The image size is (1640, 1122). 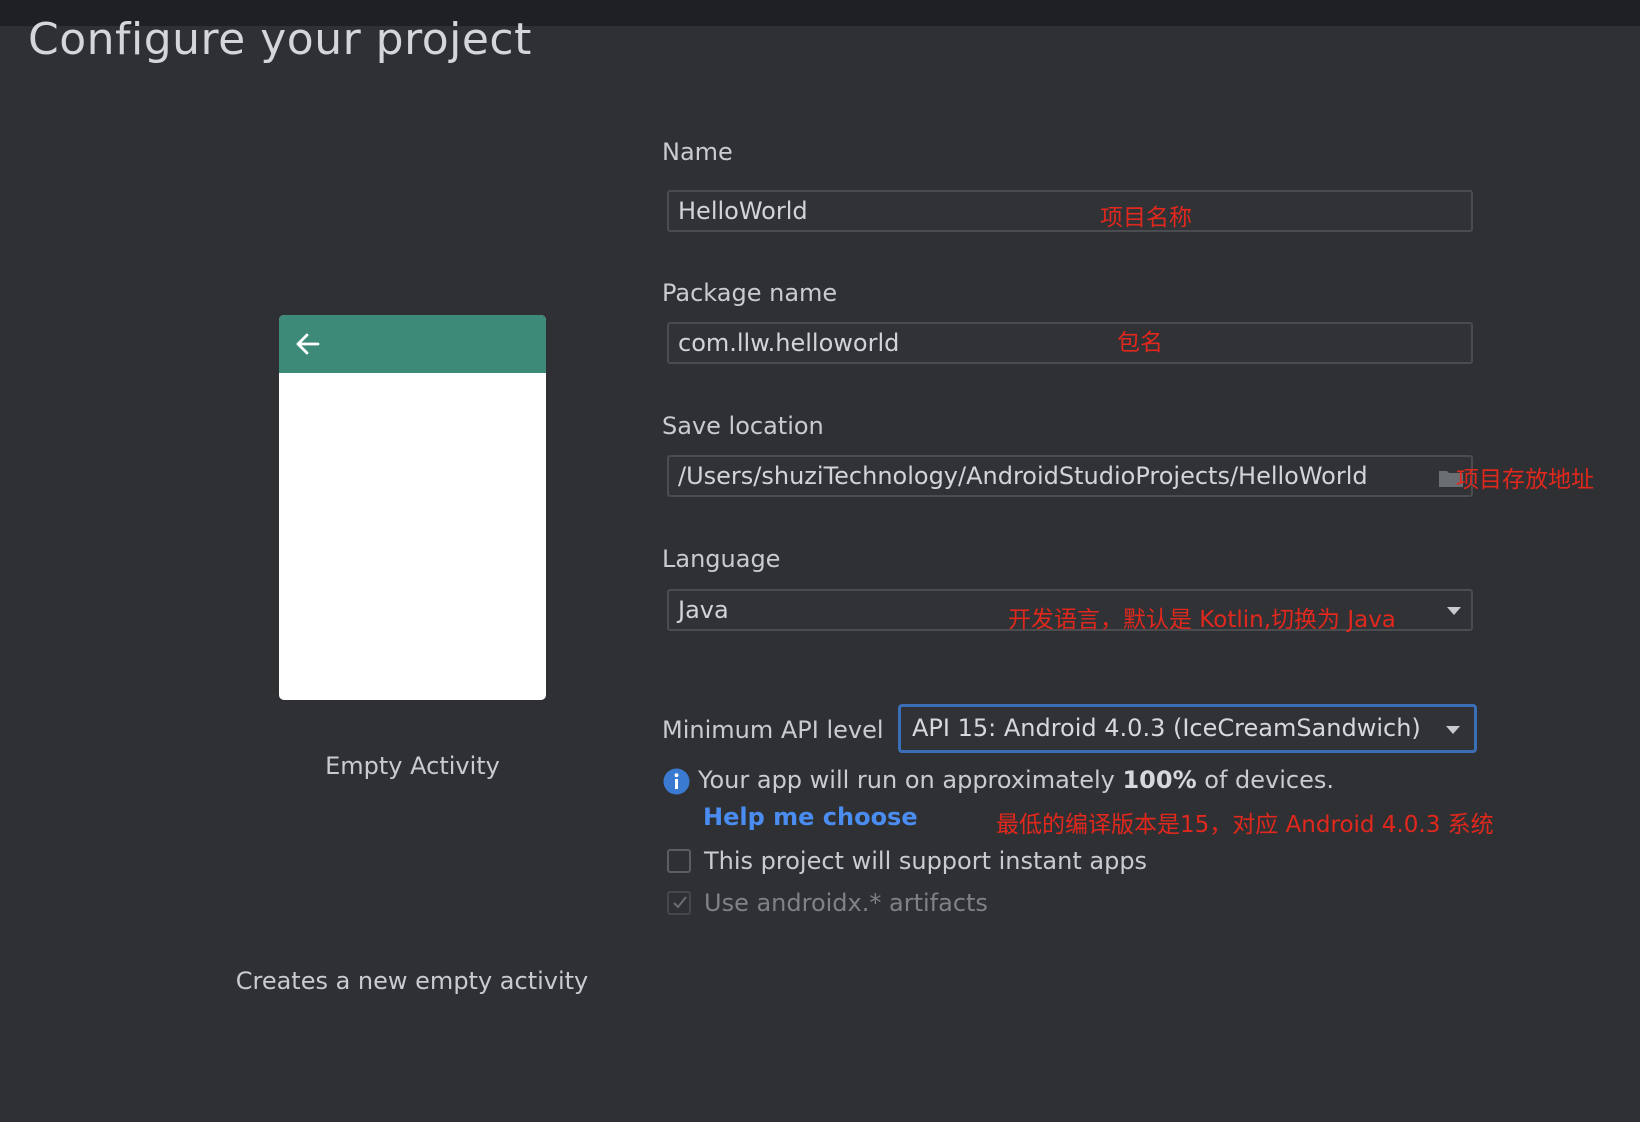 I want to click on min-api-select: API 15: Android 4.0.3 (IceCreamSandwich), so click(x=1187, y=728).